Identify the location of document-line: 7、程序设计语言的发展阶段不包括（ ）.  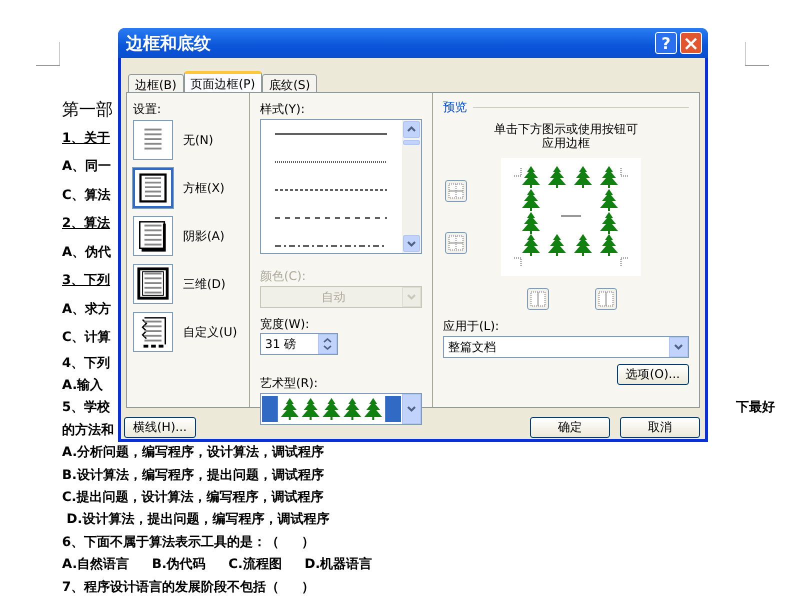
(188, 587).